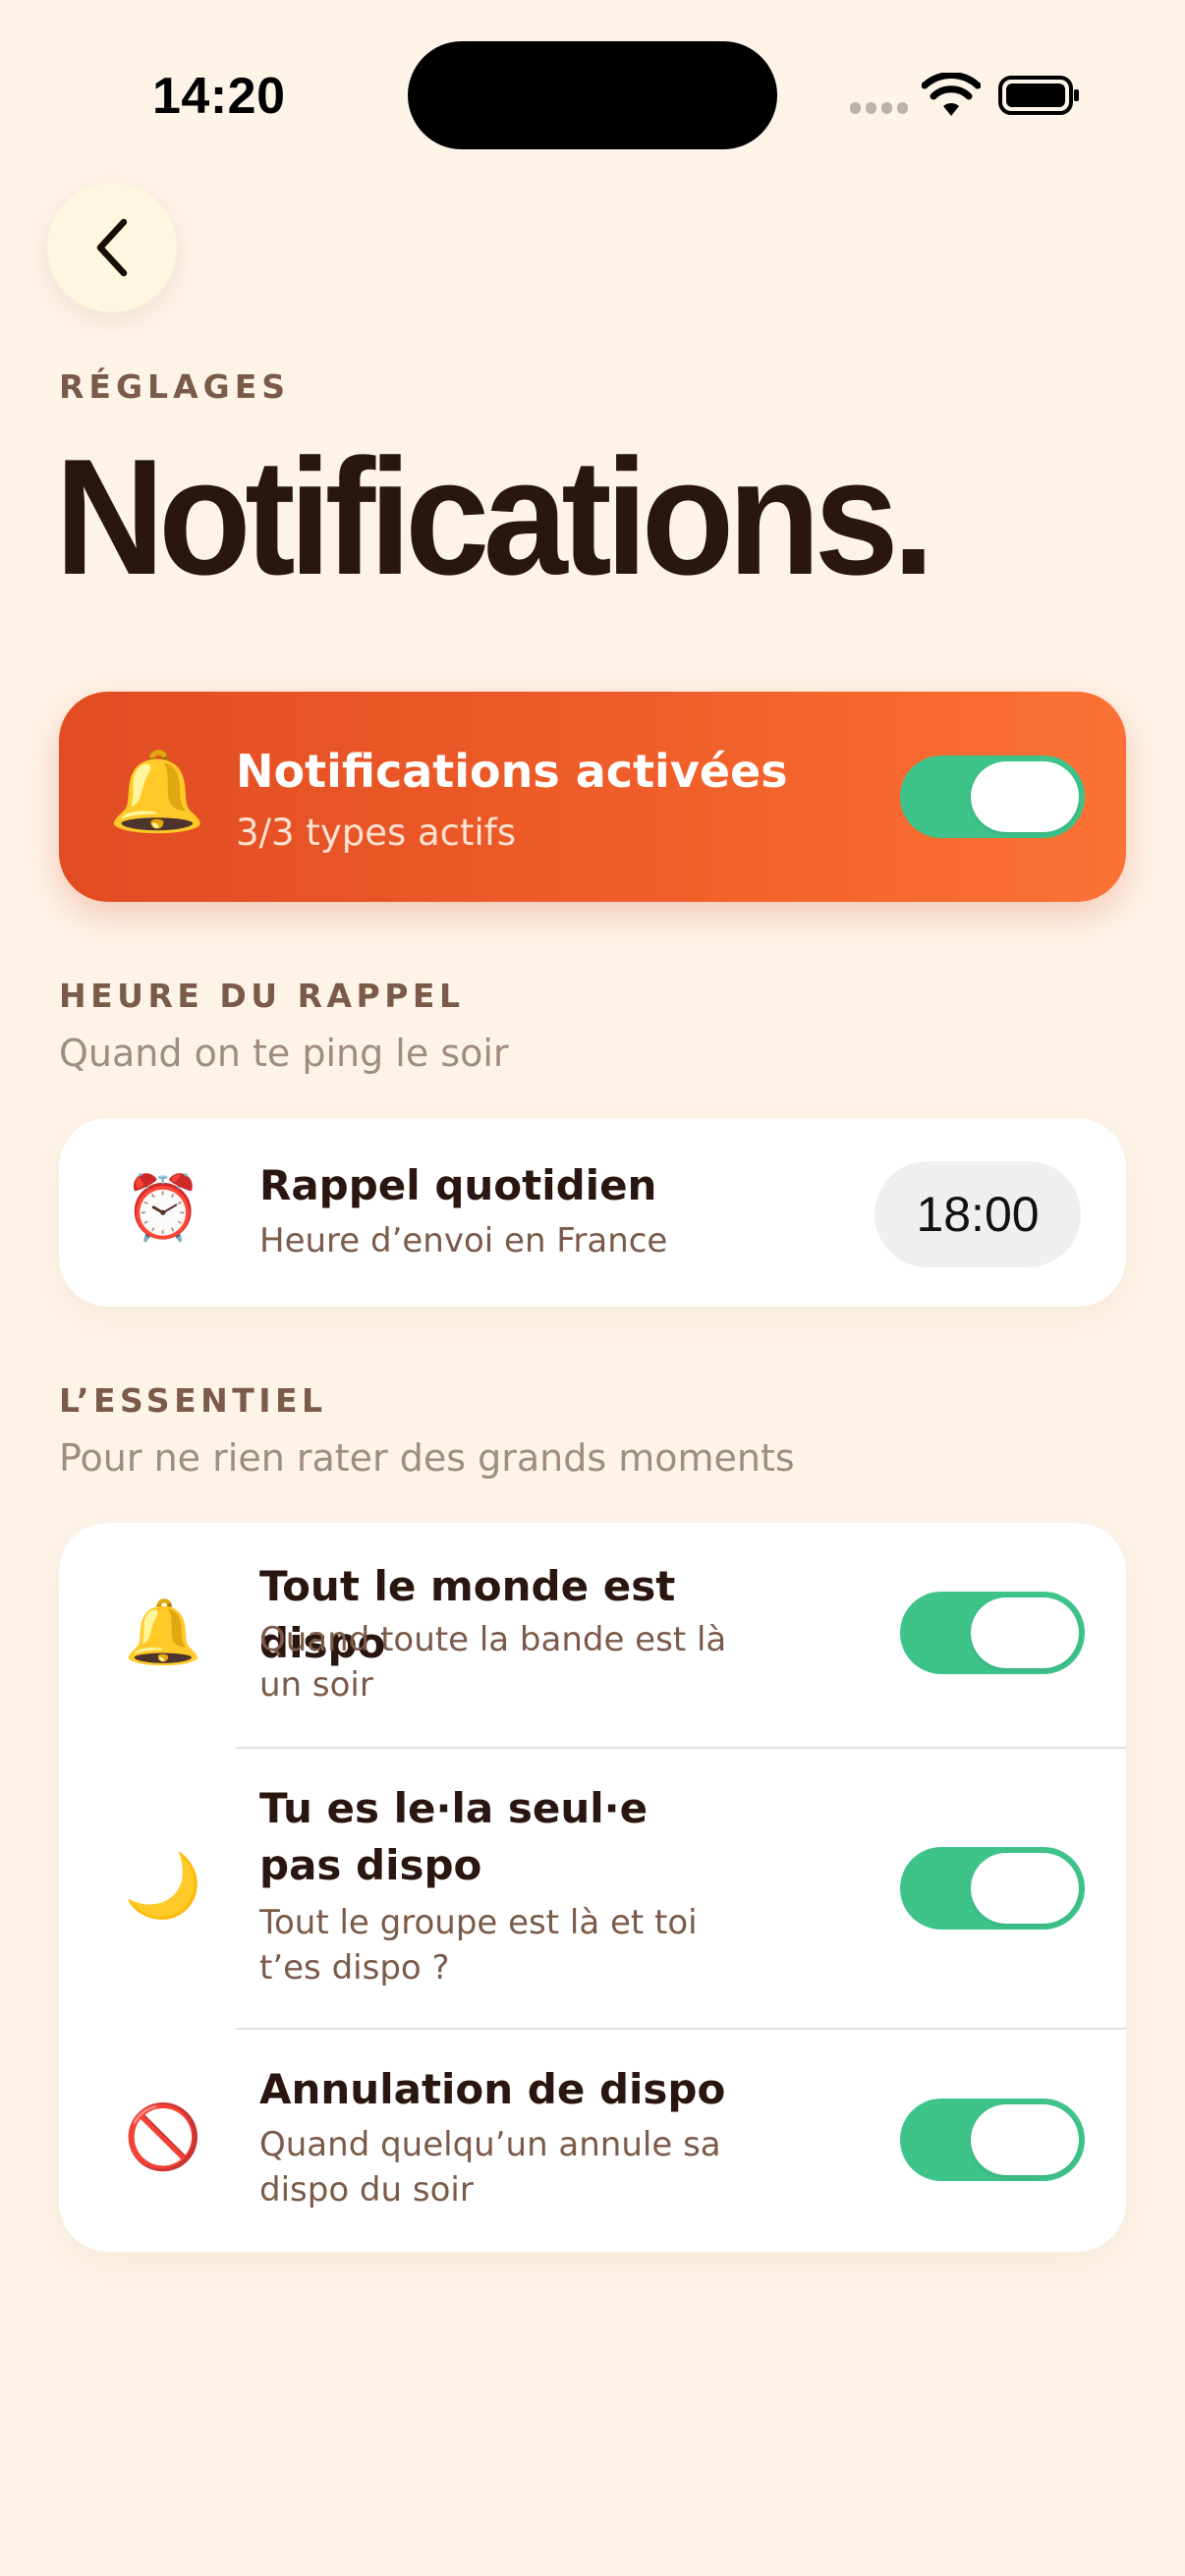 The height and width of the screenshot is (2576, 1185). What do you see at coordinates (880, 109) in the screenshot?
I see `cellular-signal-icon` at bounding box center [880, 109].